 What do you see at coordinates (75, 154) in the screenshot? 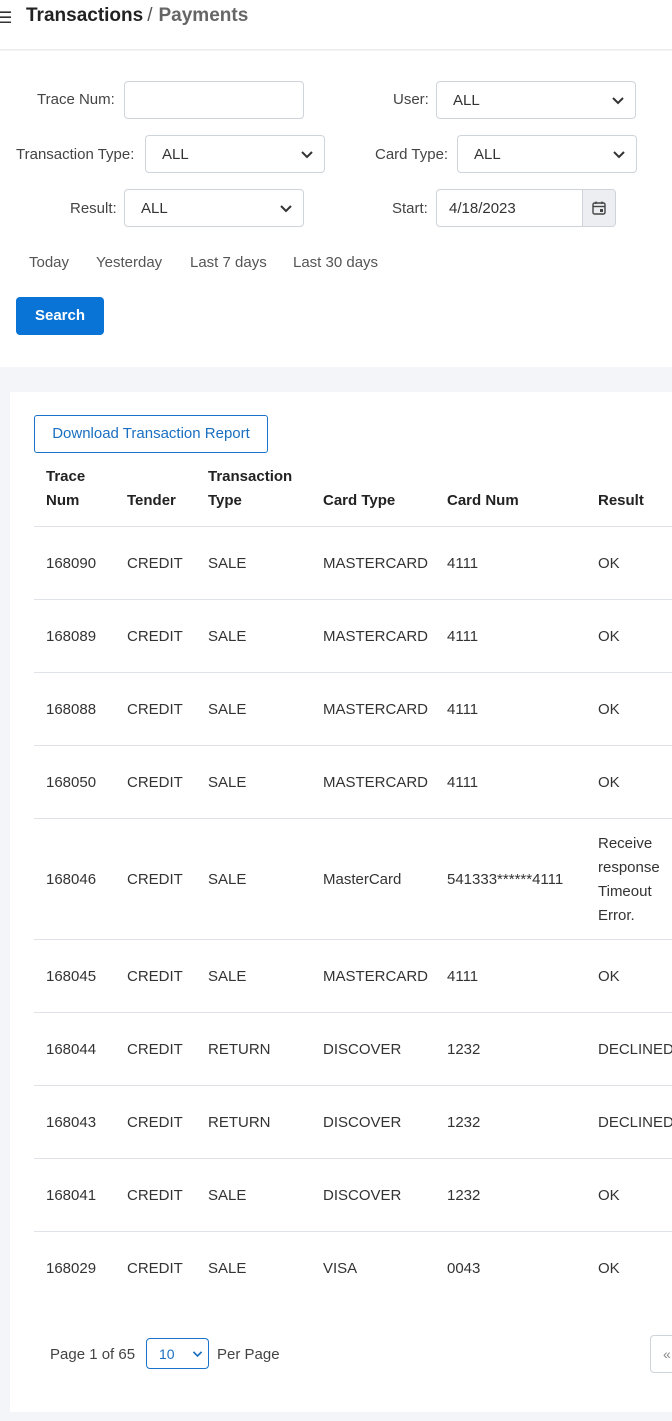
I see `transaction-type-label: Transaction Type:` at bounding box center [75, 154].